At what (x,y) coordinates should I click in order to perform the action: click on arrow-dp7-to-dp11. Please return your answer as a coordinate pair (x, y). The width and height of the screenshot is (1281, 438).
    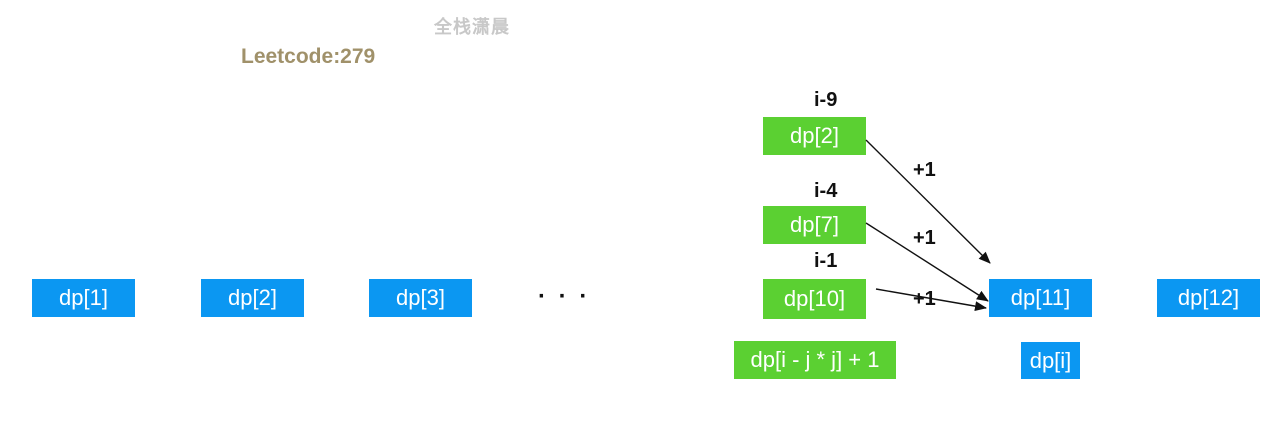
    Looking at the image, I should click on (927, 262).